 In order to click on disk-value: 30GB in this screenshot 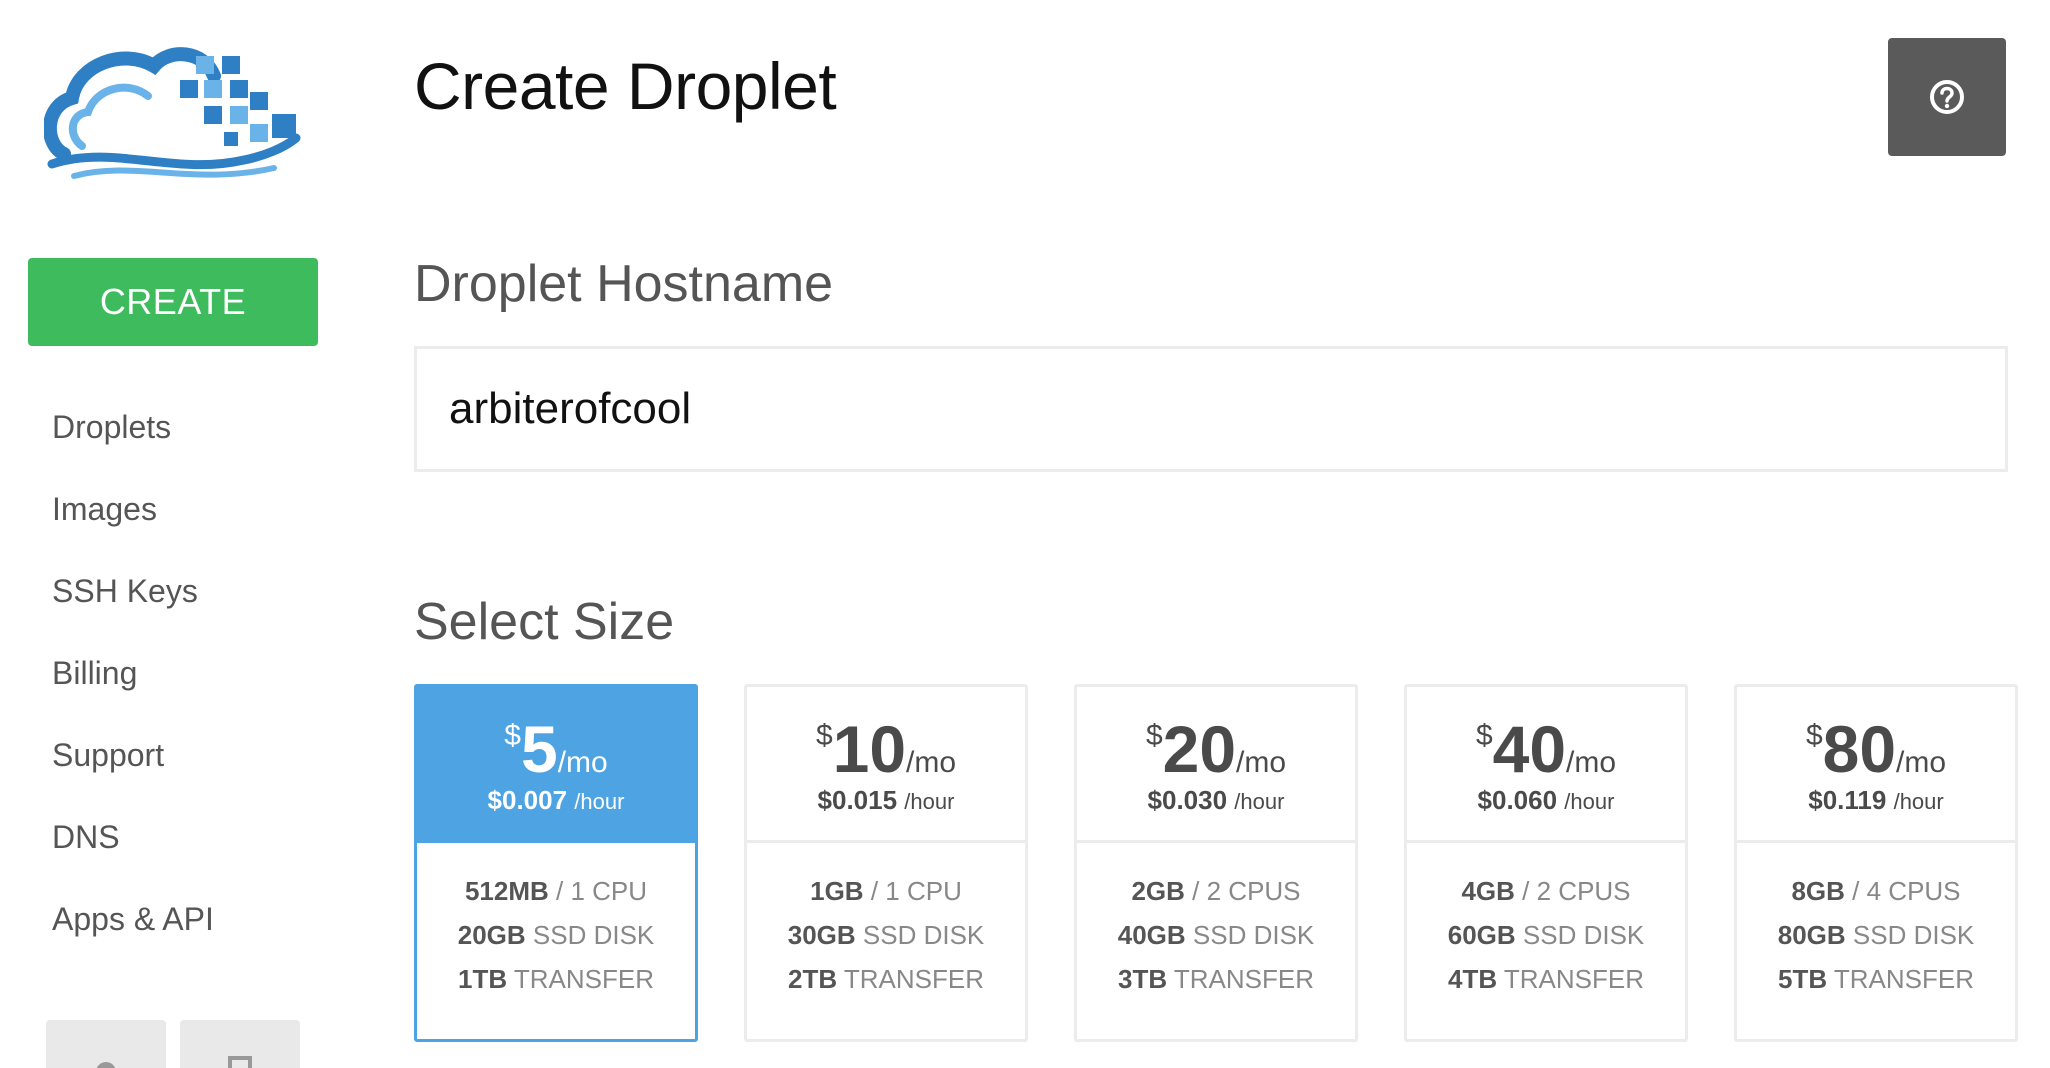, I will do `click(821, 935)`.